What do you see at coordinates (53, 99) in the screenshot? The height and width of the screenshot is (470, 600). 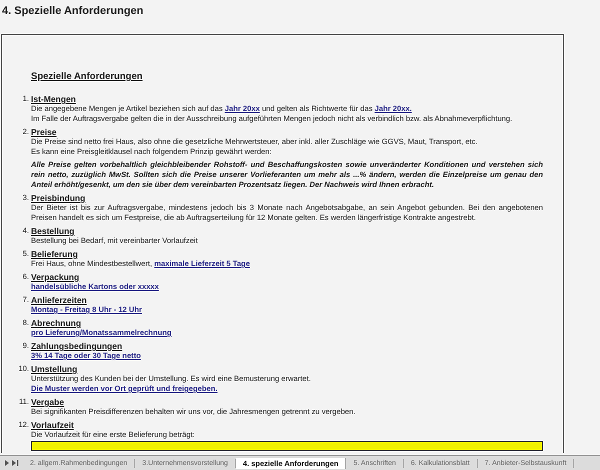 I see `item-title: Ist-Mengen` at bounding box center [53, 99].